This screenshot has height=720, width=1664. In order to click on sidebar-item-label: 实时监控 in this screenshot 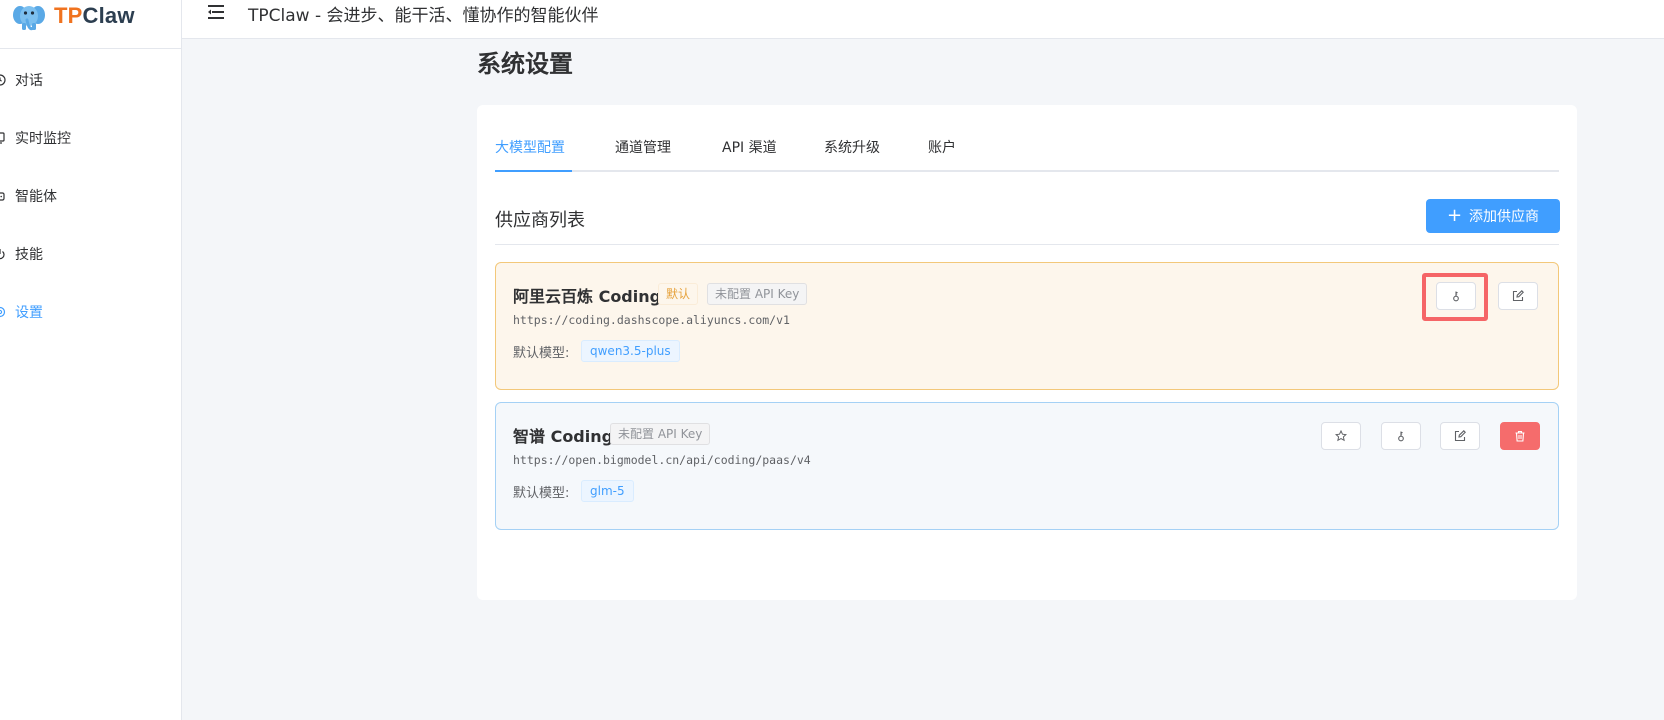, I will do `click(43, 139)`.